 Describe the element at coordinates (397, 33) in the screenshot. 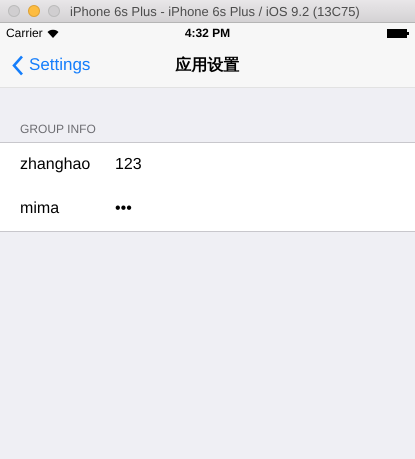

I see `battery-icon` at that location.